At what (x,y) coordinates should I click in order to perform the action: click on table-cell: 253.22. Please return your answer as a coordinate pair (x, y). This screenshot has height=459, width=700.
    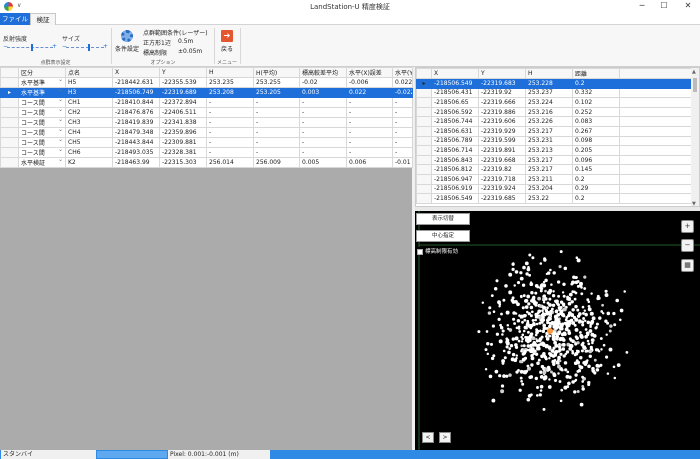
    Looking at the image, I should click on (549, 198).